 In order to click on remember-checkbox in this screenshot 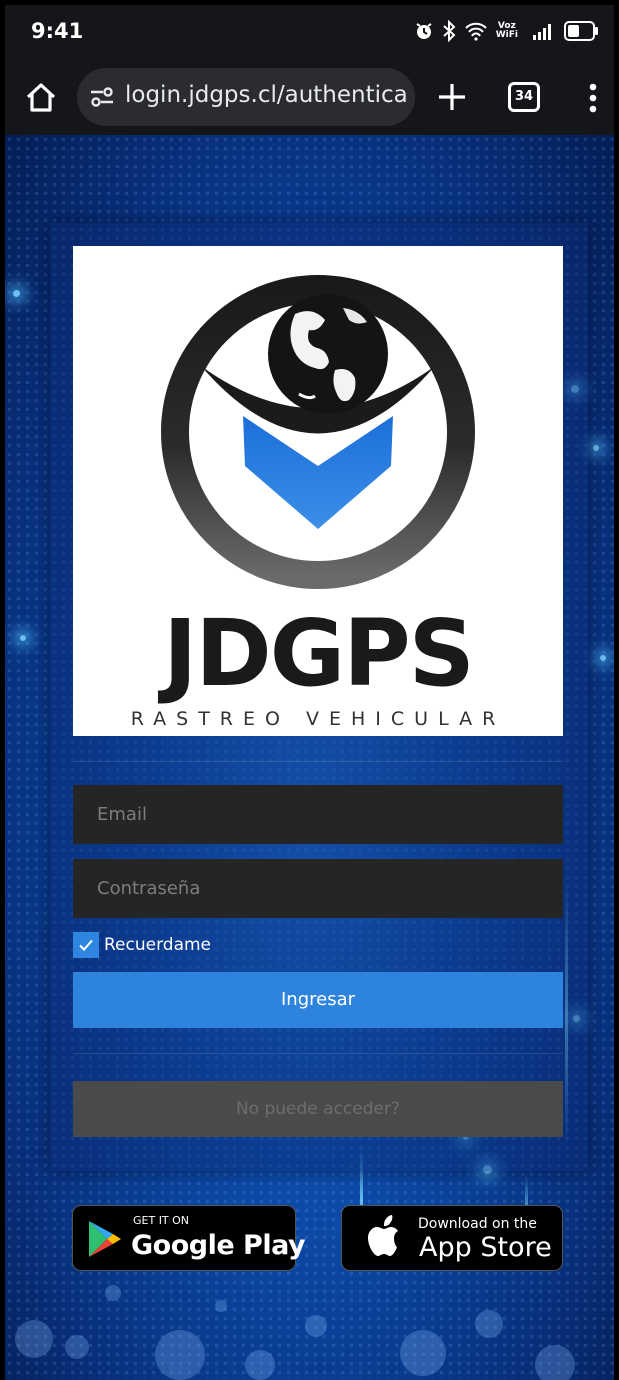, I will do `click(86, 945)`.